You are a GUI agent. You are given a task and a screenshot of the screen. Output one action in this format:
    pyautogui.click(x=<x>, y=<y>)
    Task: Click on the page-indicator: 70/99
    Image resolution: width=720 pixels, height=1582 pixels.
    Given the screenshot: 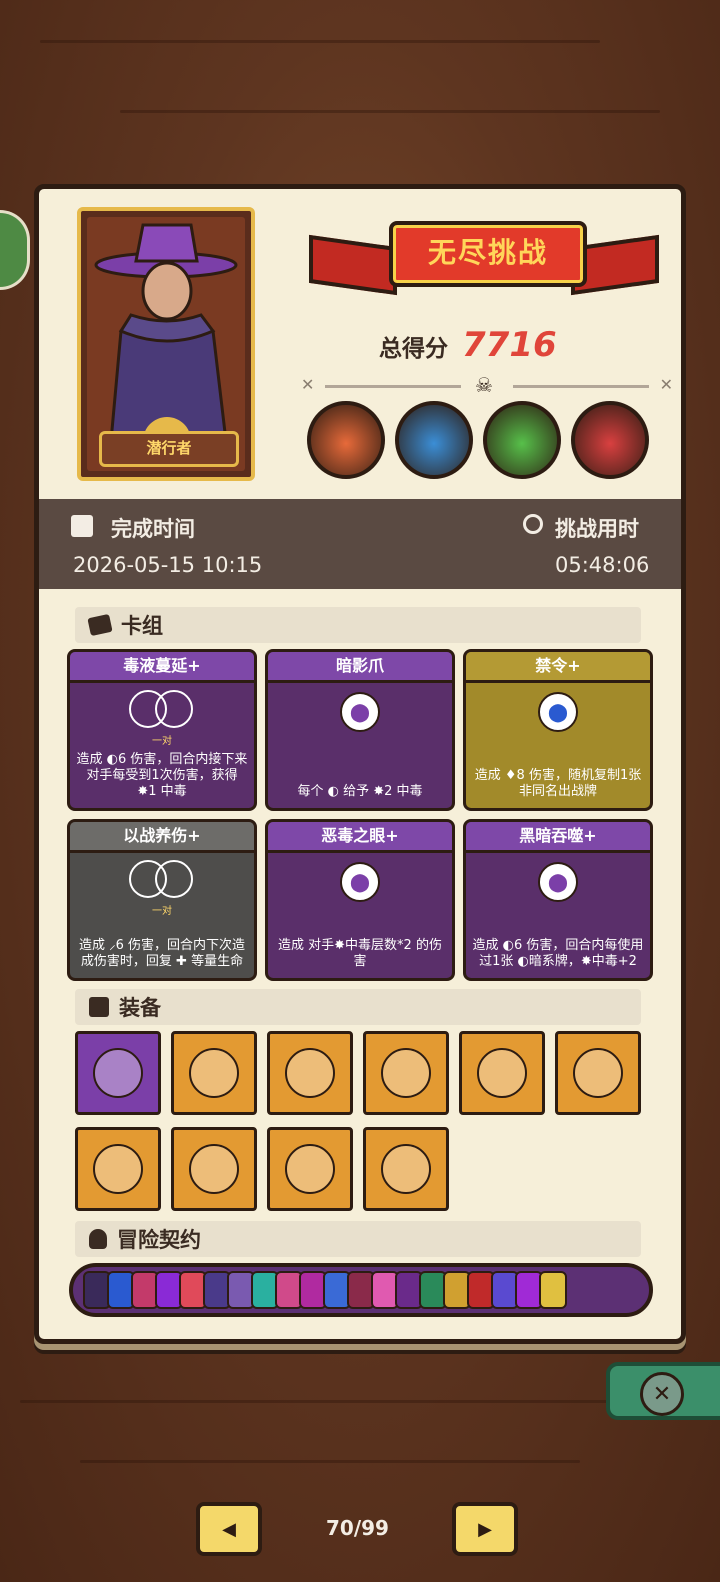 What is the action you would take?
    pyautogui.click(x=357, y=1528)
    